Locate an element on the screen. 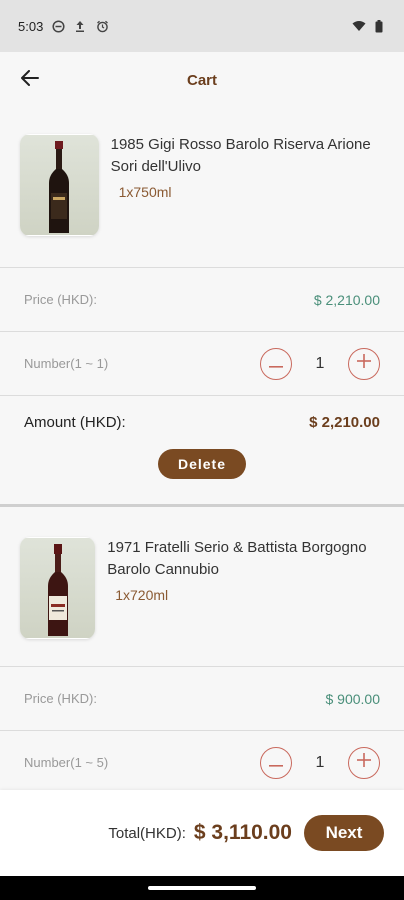  checkout-bar: Total(HKD): $ 3,110.00 Next is located at coordinates (202, 833).